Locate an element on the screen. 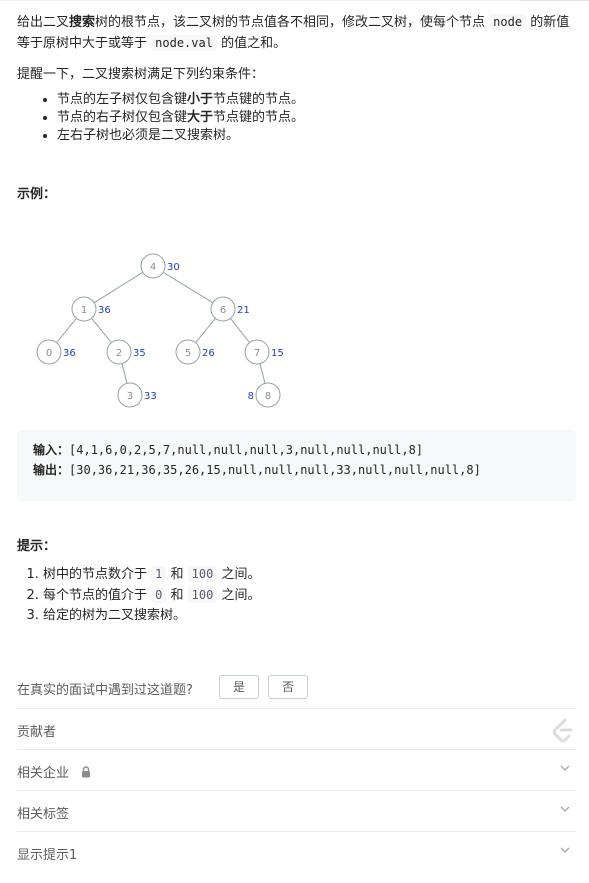 This screenshot has height=883, width=589. lock-icon is located at coordinates (86, 772).